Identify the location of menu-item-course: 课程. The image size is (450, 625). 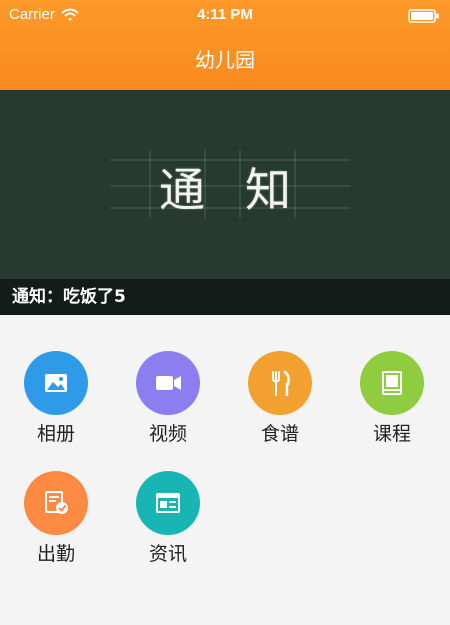
(392, 380).